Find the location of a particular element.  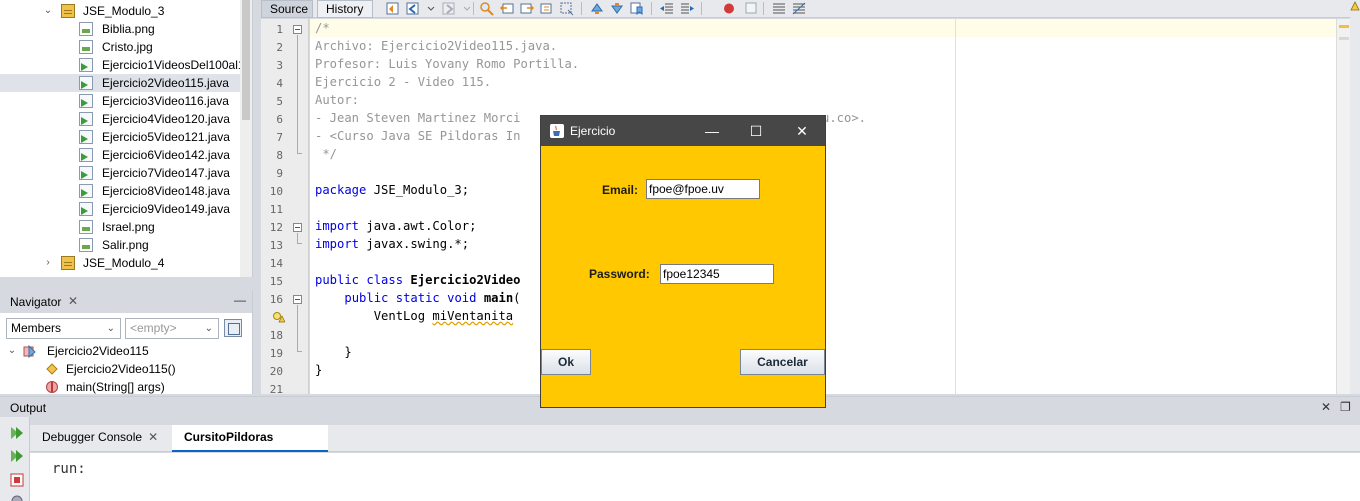

tree-node-file: Biblia.png is located at coordinates (120, 29).